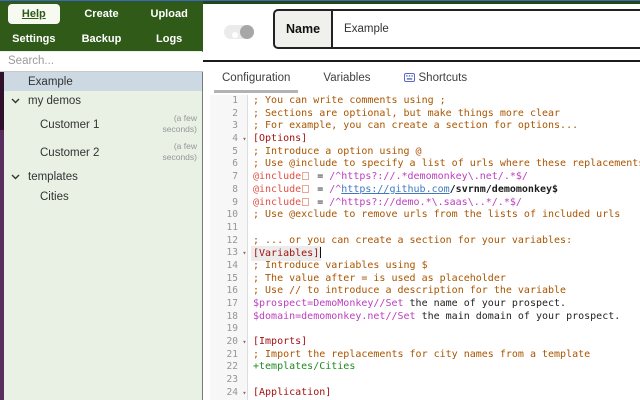  What do you see at coordinates (335, 189) in the screenshot?
I see `code-token: /^` at bounding box center [335, 189].